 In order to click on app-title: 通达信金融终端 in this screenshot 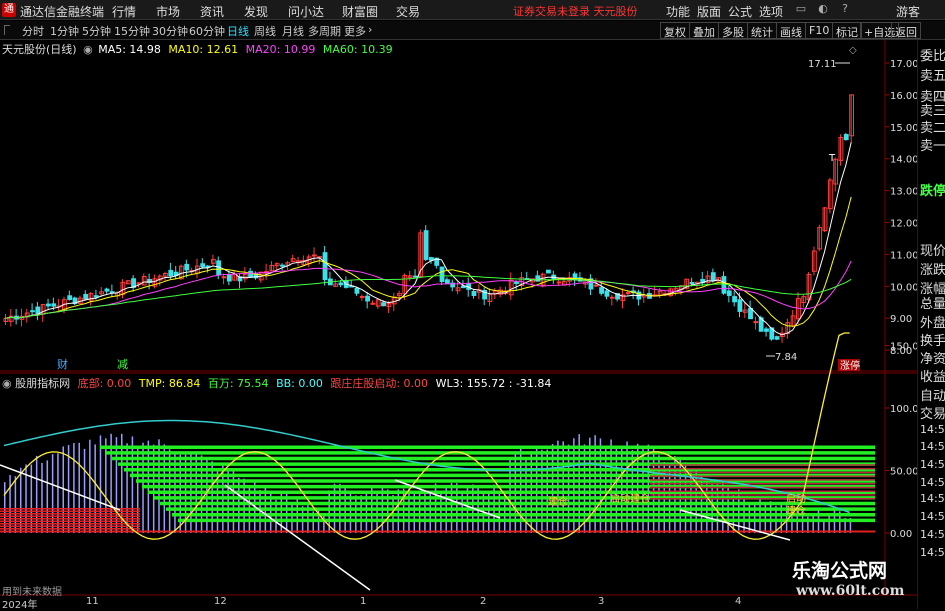, I will do `click(62, 12)`.